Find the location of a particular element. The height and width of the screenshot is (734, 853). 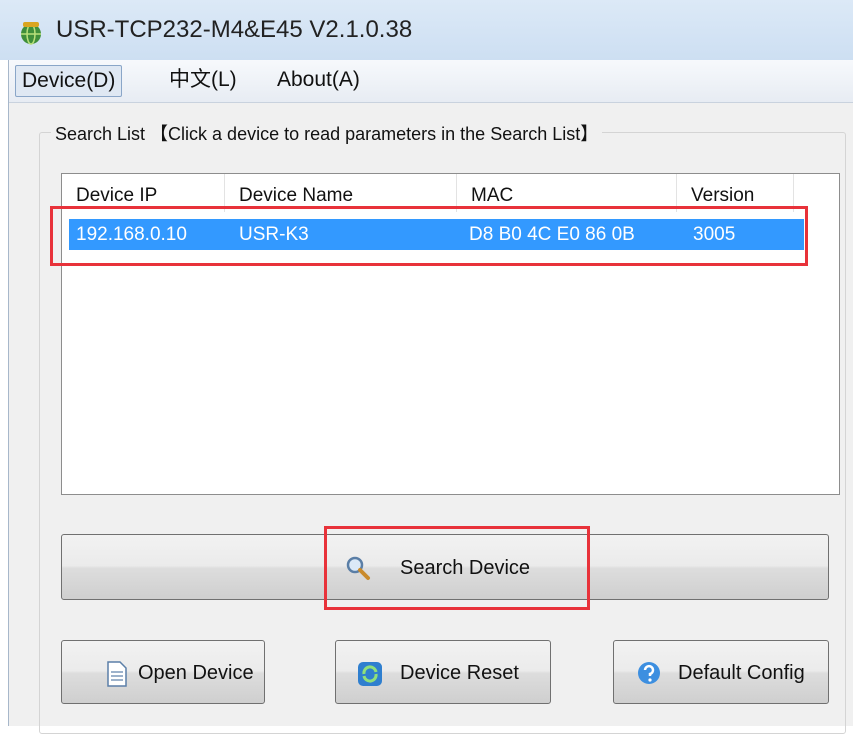

title-bar: USR-TCP232-M4&E45 V2.1.0.38 is located at coordinates (426, 30).